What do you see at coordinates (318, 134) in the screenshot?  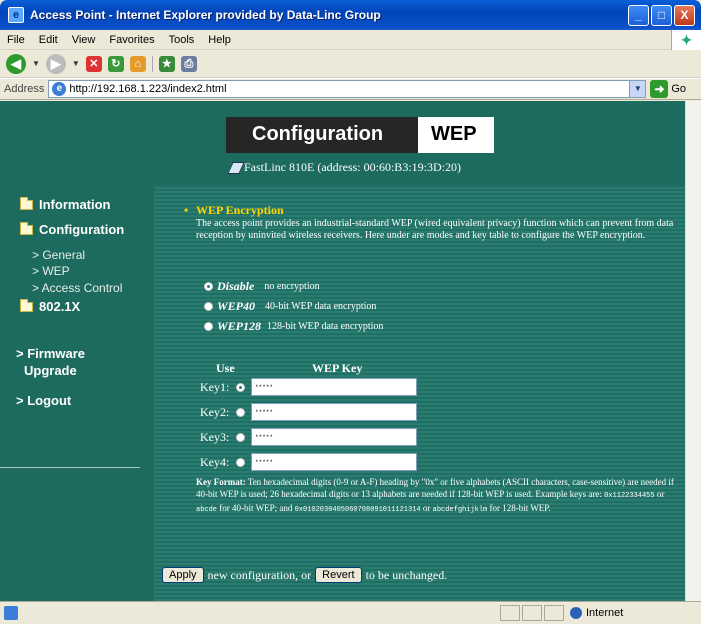 I see `section-title: Configuration` at bounding box center [318, 134].